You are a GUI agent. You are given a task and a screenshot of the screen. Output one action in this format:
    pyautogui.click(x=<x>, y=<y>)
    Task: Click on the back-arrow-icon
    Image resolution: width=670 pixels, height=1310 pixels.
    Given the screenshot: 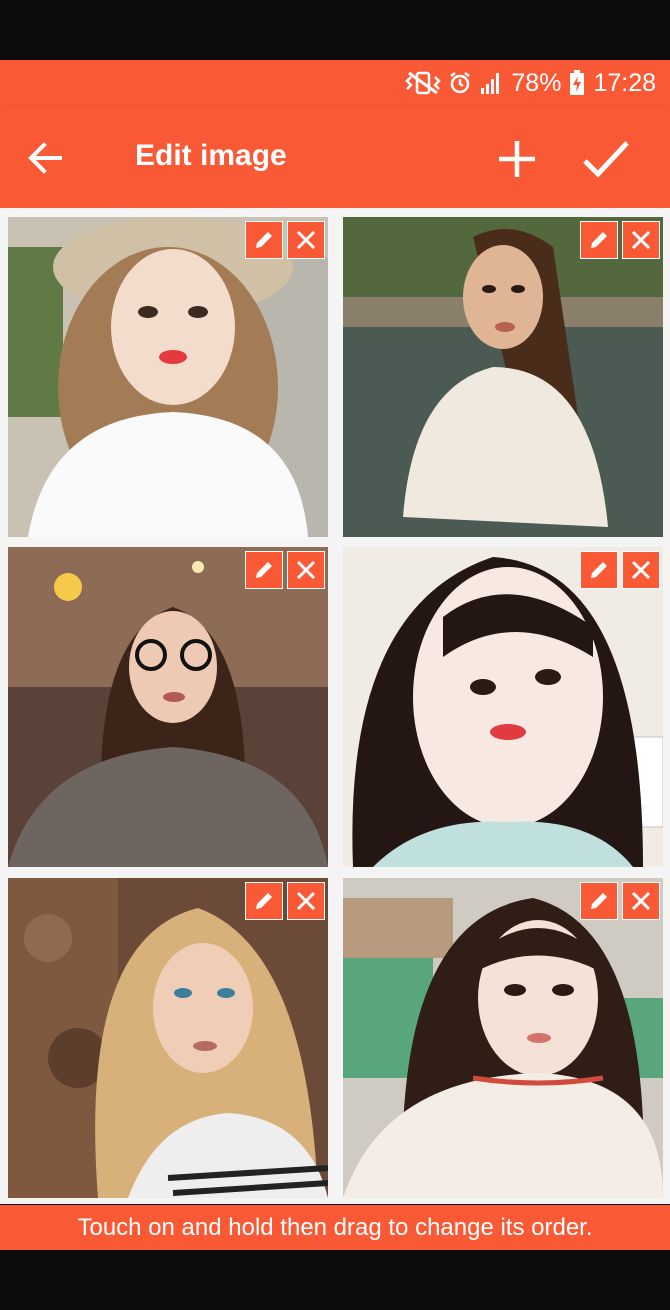 What is the action you would take?
    pyautogui.click(x=45, y=158)
    